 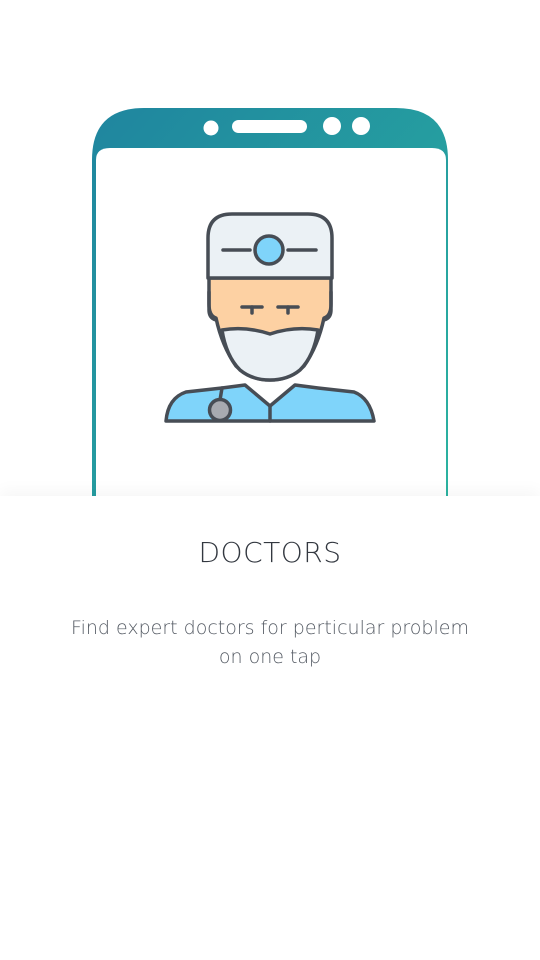 I want to click on front-camera-icon, so click(x=211, y=128).